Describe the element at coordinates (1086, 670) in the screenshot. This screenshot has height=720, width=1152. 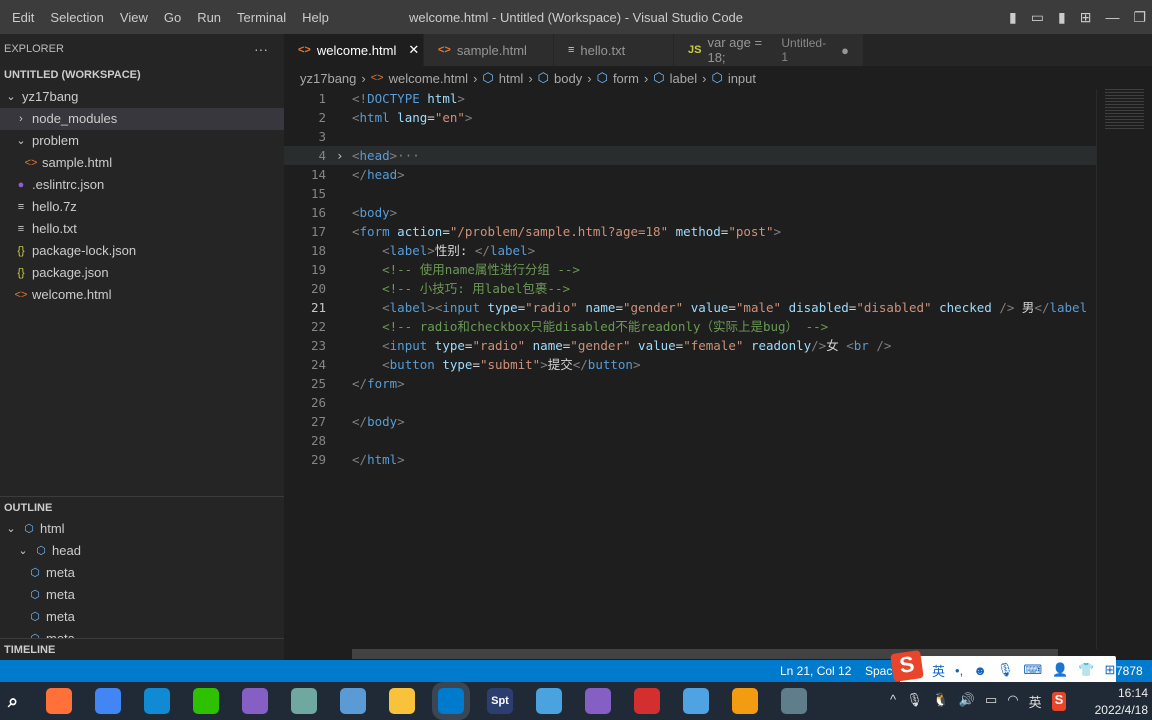
I see `skin-icon: 👕` at that location.